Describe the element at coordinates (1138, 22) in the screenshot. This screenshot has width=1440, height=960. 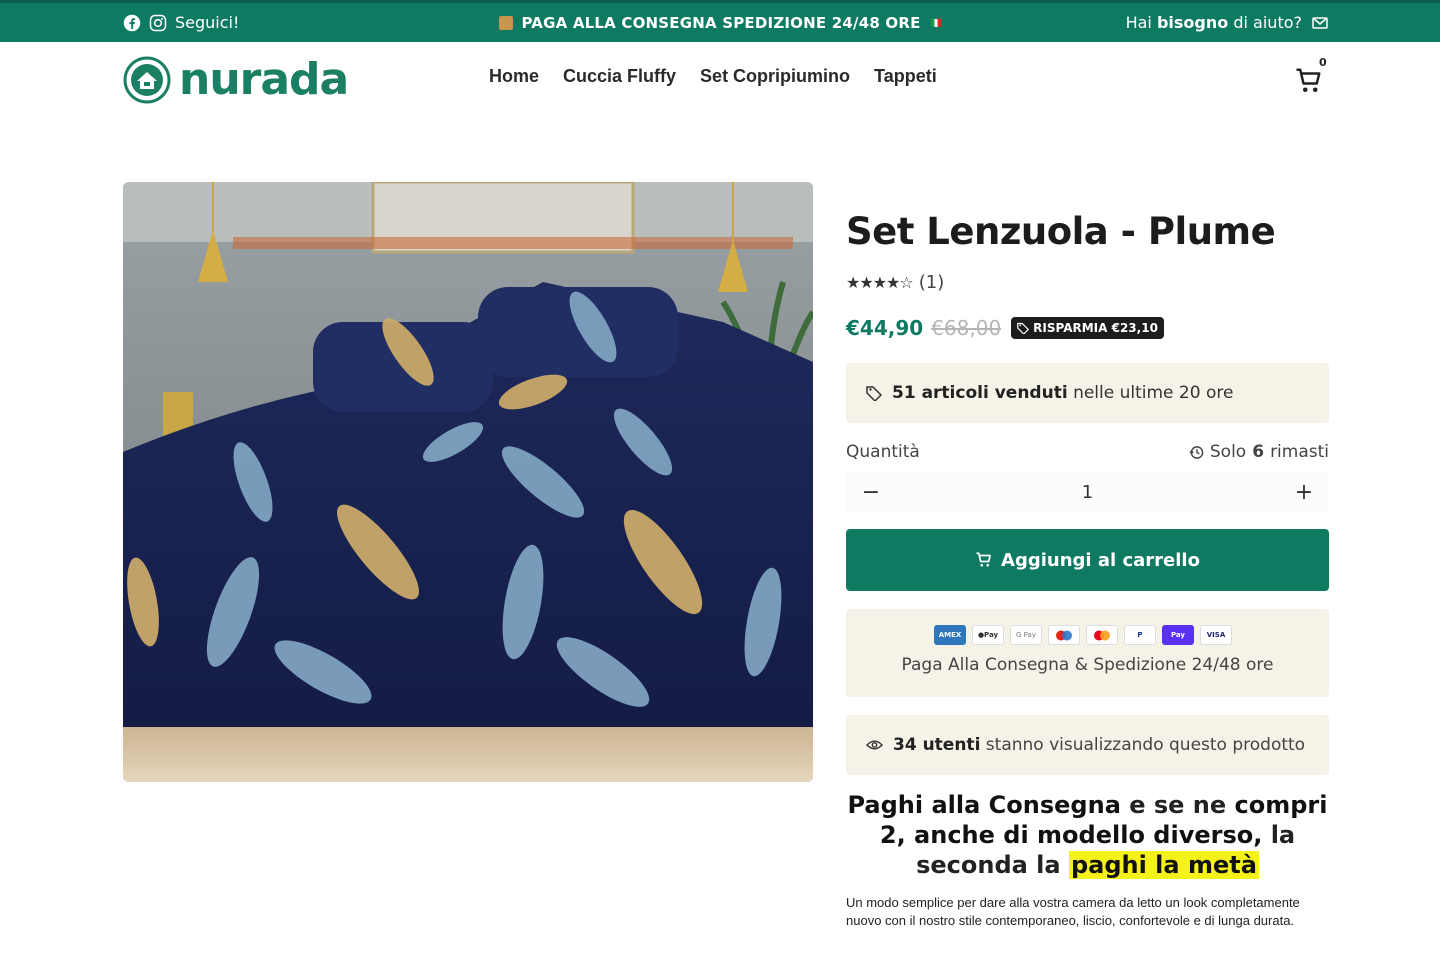
I see `help-prefix: Hai` at that location.